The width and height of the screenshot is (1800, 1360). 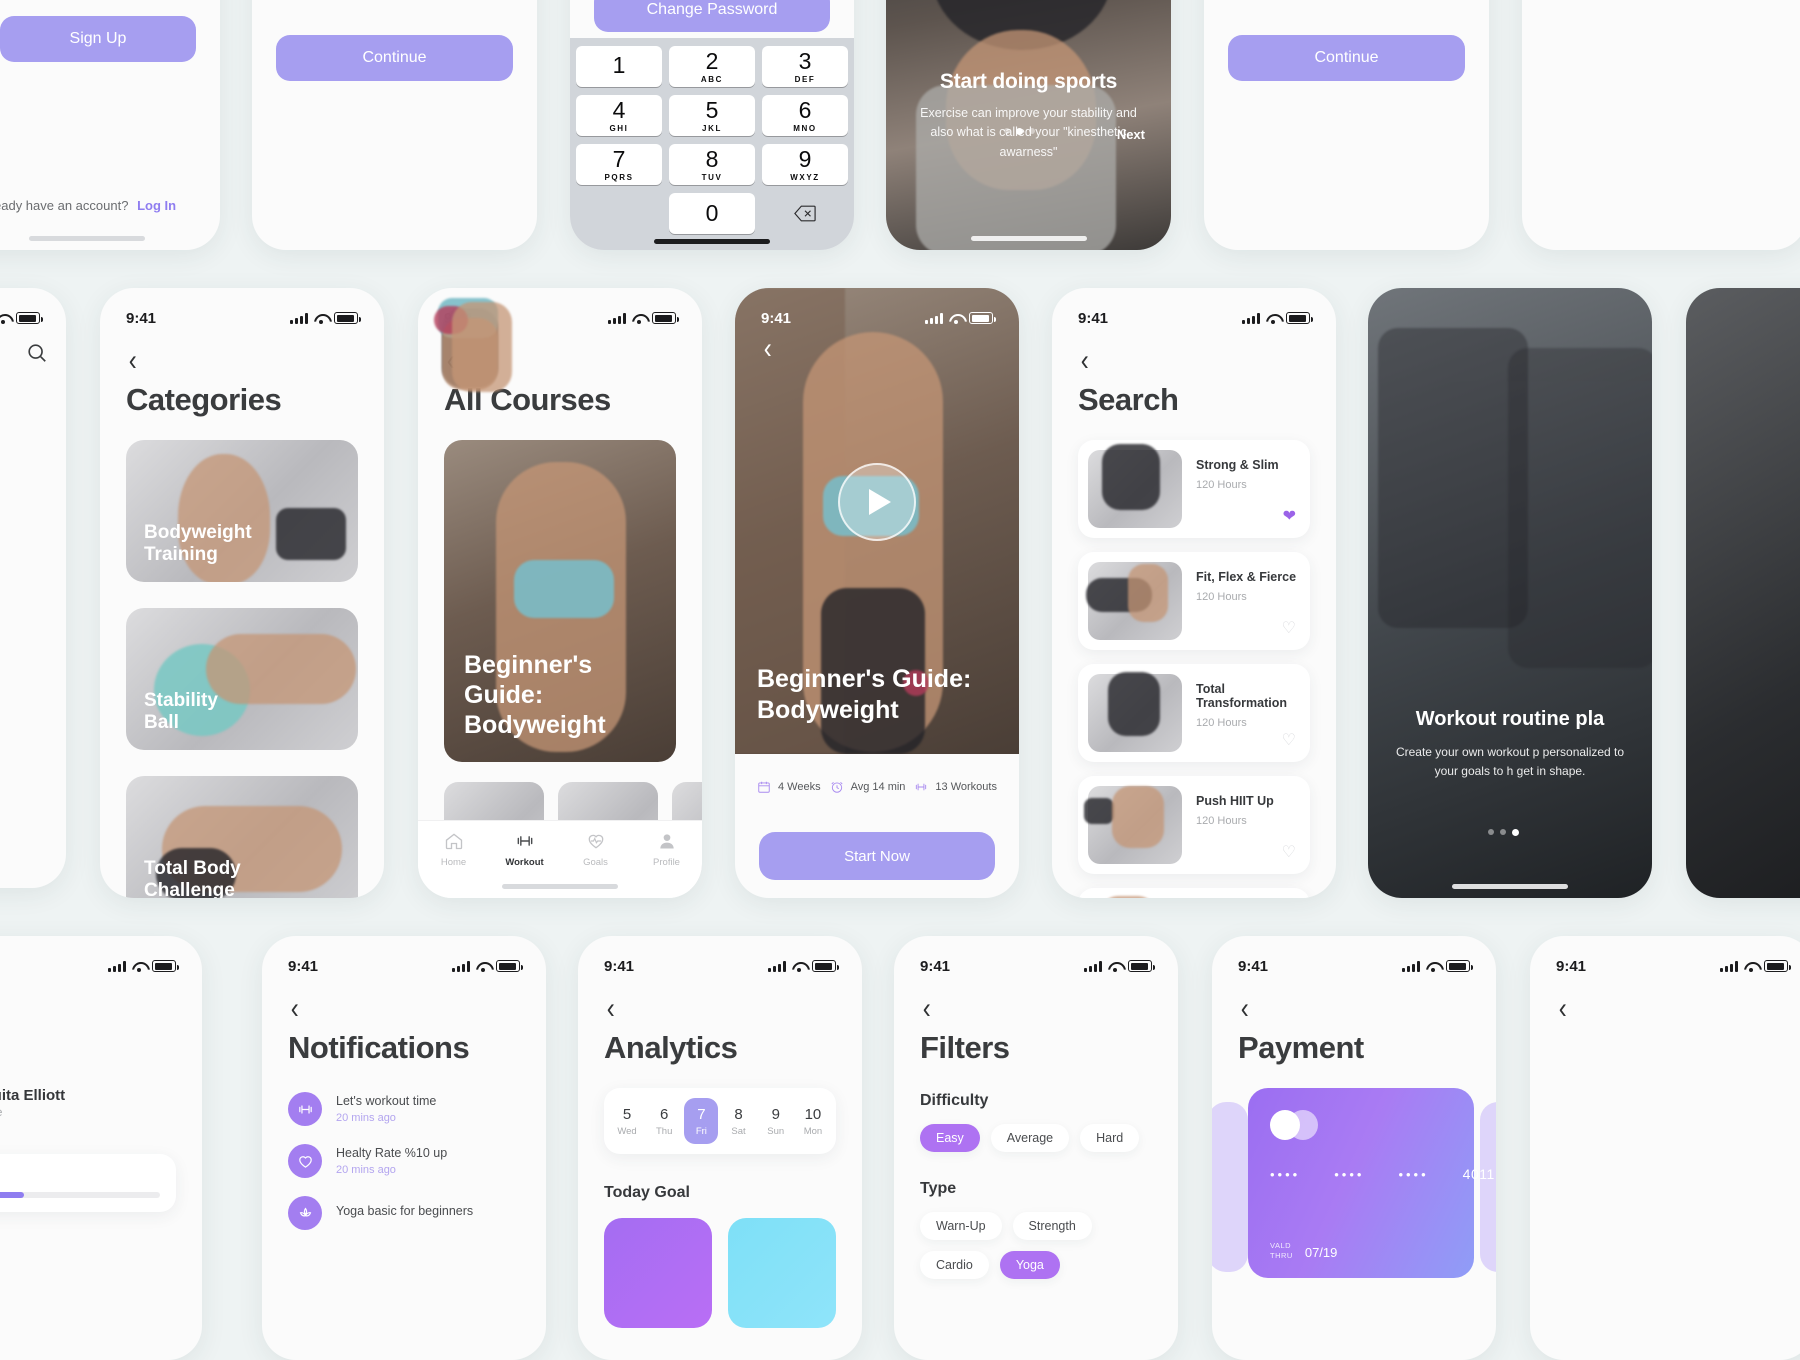 I want to click on key-5: 5 JKL, so click(x=712, y=115).